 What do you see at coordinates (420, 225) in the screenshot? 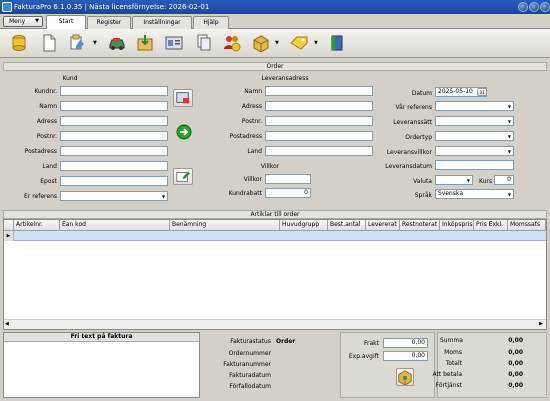
I see `col-restnoterat: Restnoterat` at bounding box center [420, 225].